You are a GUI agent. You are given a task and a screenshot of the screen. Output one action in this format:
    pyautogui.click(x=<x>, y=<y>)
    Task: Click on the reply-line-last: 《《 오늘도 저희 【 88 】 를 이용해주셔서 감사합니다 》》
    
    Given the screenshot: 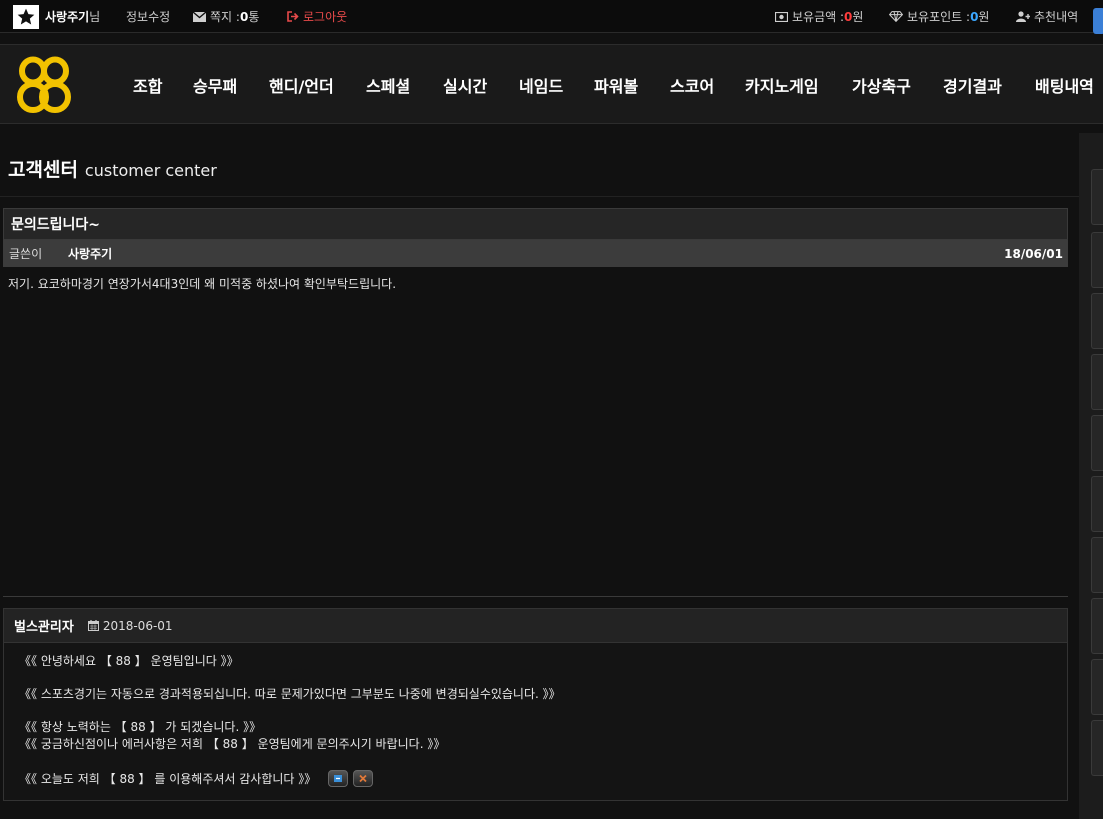 What is the action you would take?
    pyautogui.click(x=196, y=778)
    